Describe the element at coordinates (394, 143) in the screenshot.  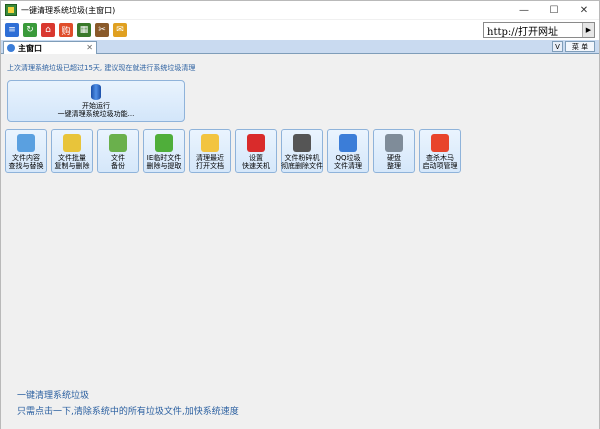
I see `tile-disk-defrag-icon` at that location.